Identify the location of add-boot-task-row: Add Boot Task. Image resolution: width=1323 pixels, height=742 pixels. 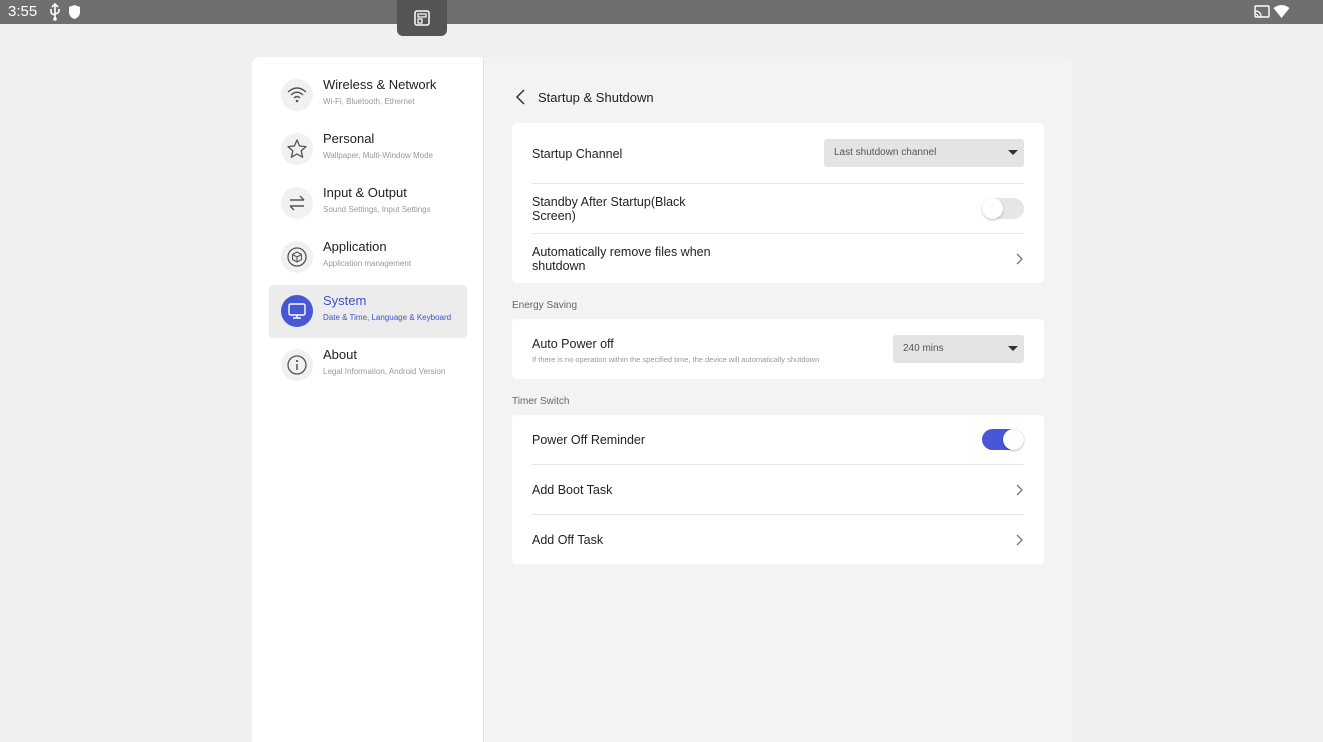
(778, 489).